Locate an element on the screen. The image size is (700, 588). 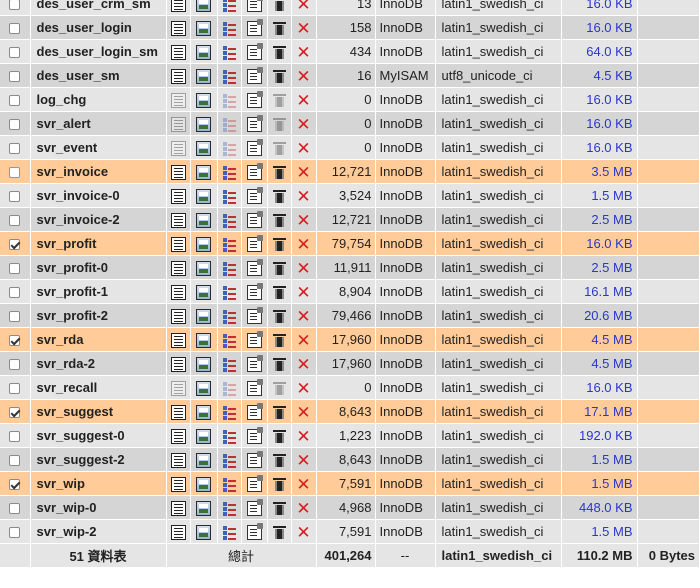
table-name: svr_wip-0 is located at coordinates (98, 507).